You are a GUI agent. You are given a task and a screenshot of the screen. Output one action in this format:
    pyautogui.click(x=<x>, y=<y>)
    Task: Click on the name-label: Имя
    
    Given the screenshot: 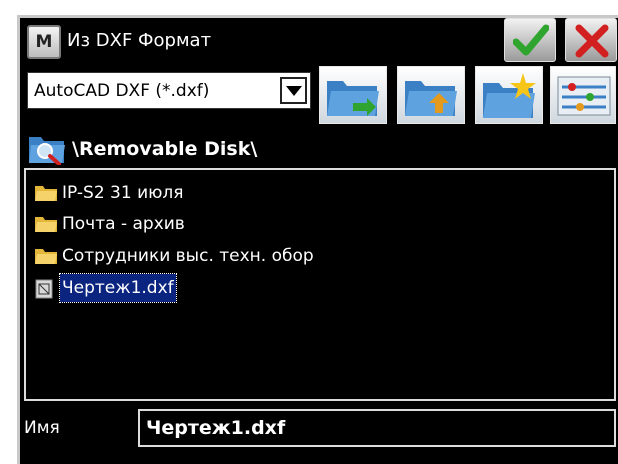 What is the action you would take?
    pyautogui.click(x=42, y=428)
    